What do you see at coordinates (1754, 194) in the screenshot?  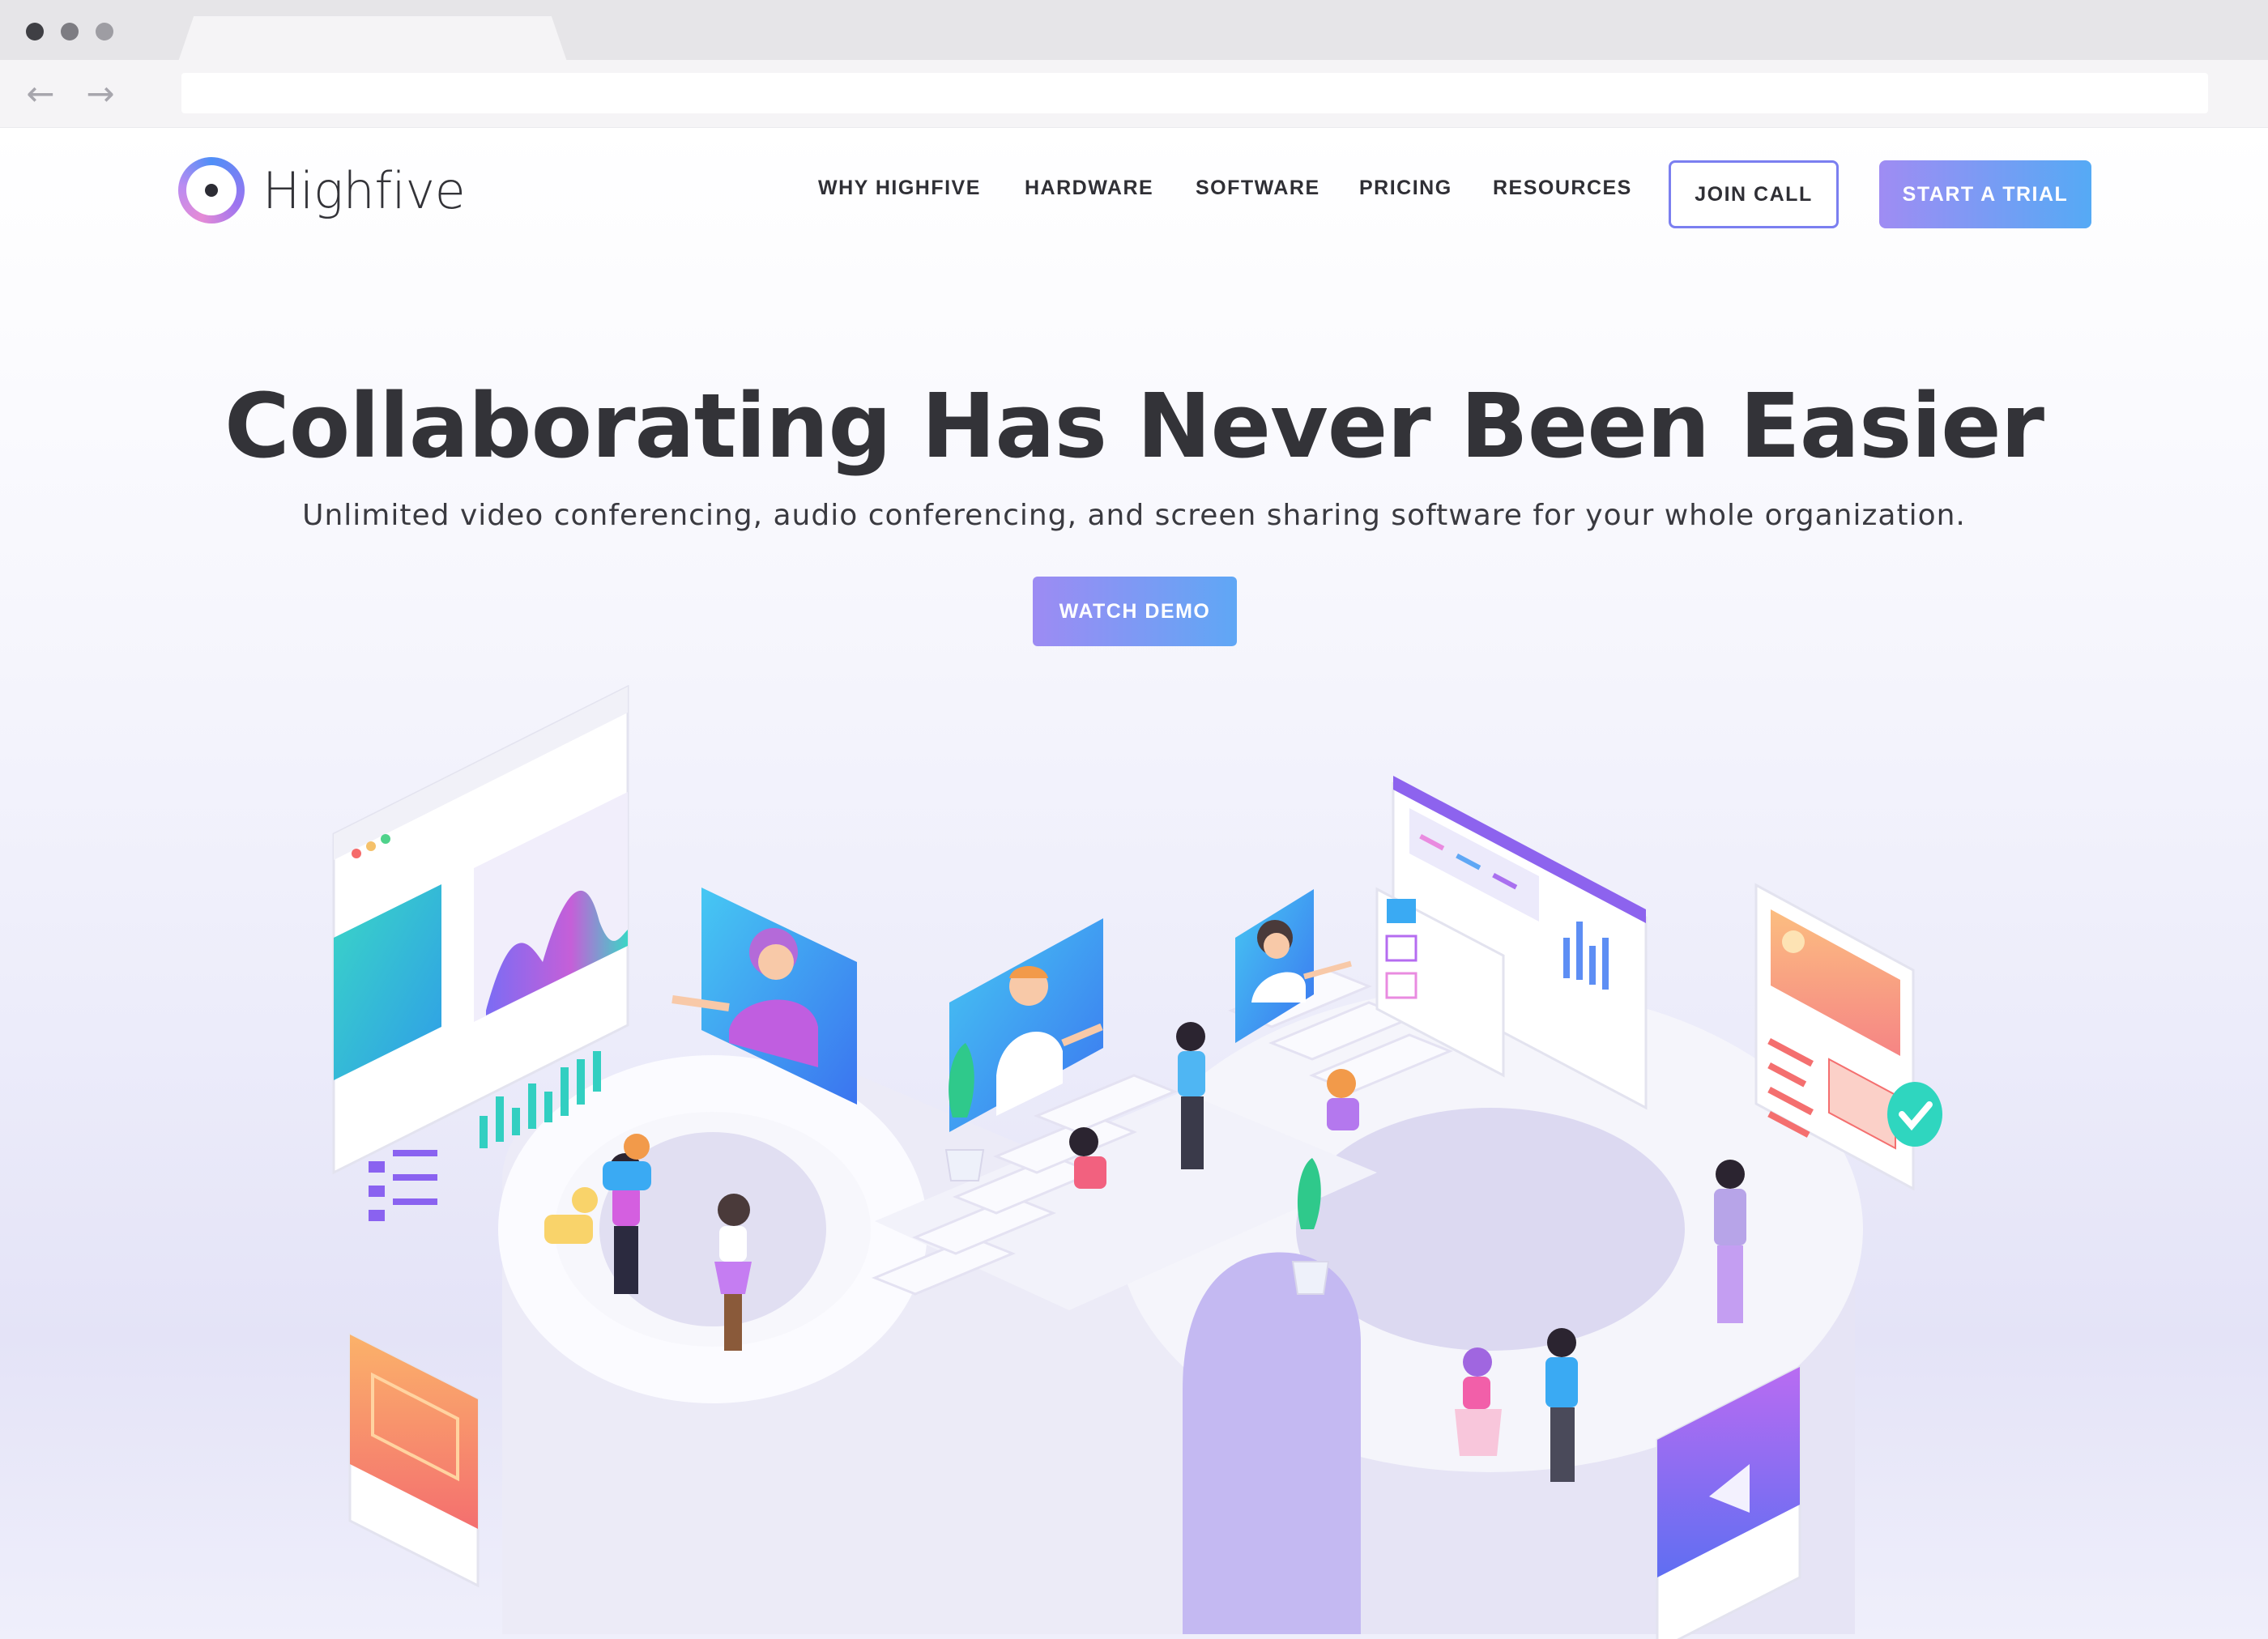 I see `join-call-button: JOIN CALL` at bounding box center [1754, 194].